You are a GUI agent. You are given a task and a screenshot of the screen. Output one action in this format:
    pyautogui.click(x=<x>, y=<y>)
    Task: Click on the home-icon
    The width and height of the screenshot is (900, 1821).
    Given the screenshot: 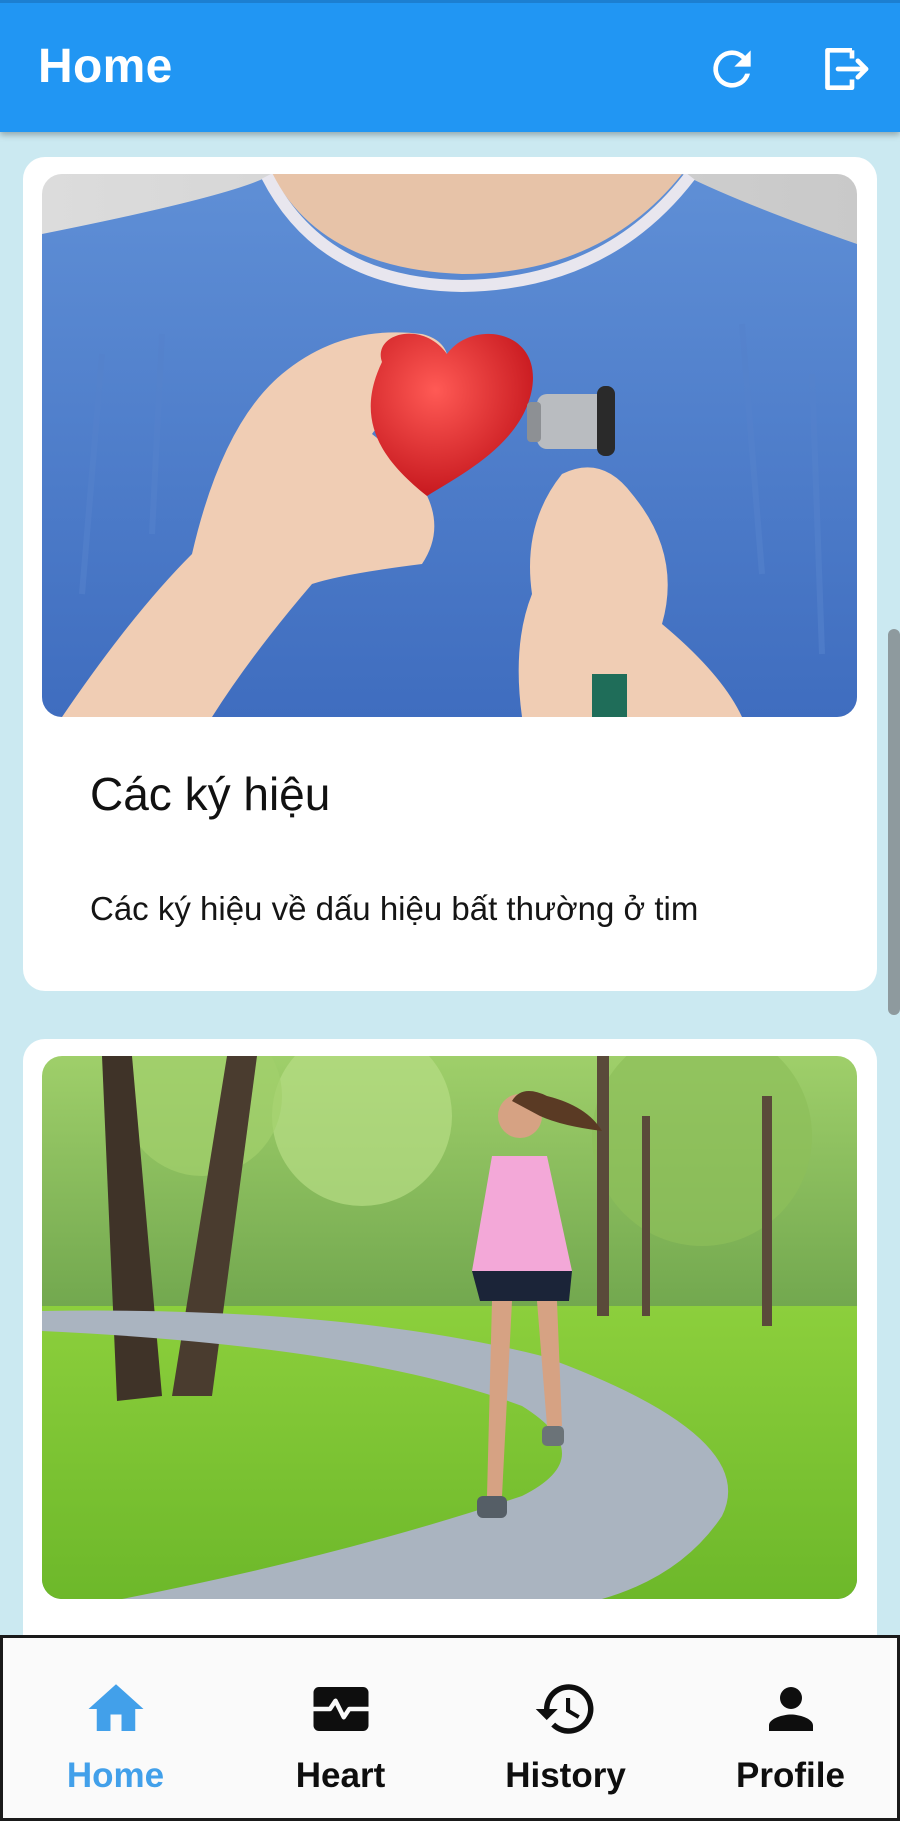 What is the action you would take?
    pyautogui.click(x=116, y=1709)
    